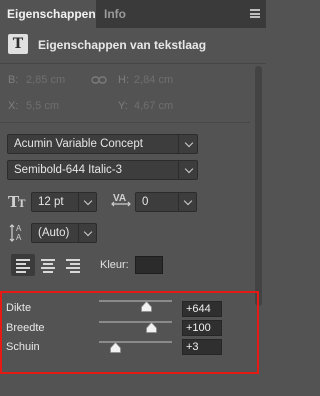 Image resolution: width=320 pixels, height=396 pixels. What do you see at coordinates (51, 202) in the screenshot?
I see `font-size-value: 12 pt` at bounding box center [51, 202].